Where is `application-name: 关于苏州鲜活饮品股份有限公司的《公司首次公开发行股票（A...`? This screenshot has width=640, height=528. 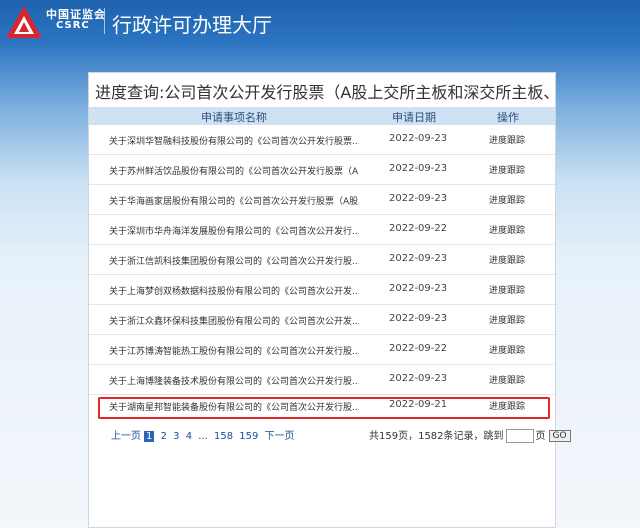
application-name: 关于苏州鲜活饮品股份有限公司的《公司首次公开发行股票（A... is located at coordinates (234, 170).